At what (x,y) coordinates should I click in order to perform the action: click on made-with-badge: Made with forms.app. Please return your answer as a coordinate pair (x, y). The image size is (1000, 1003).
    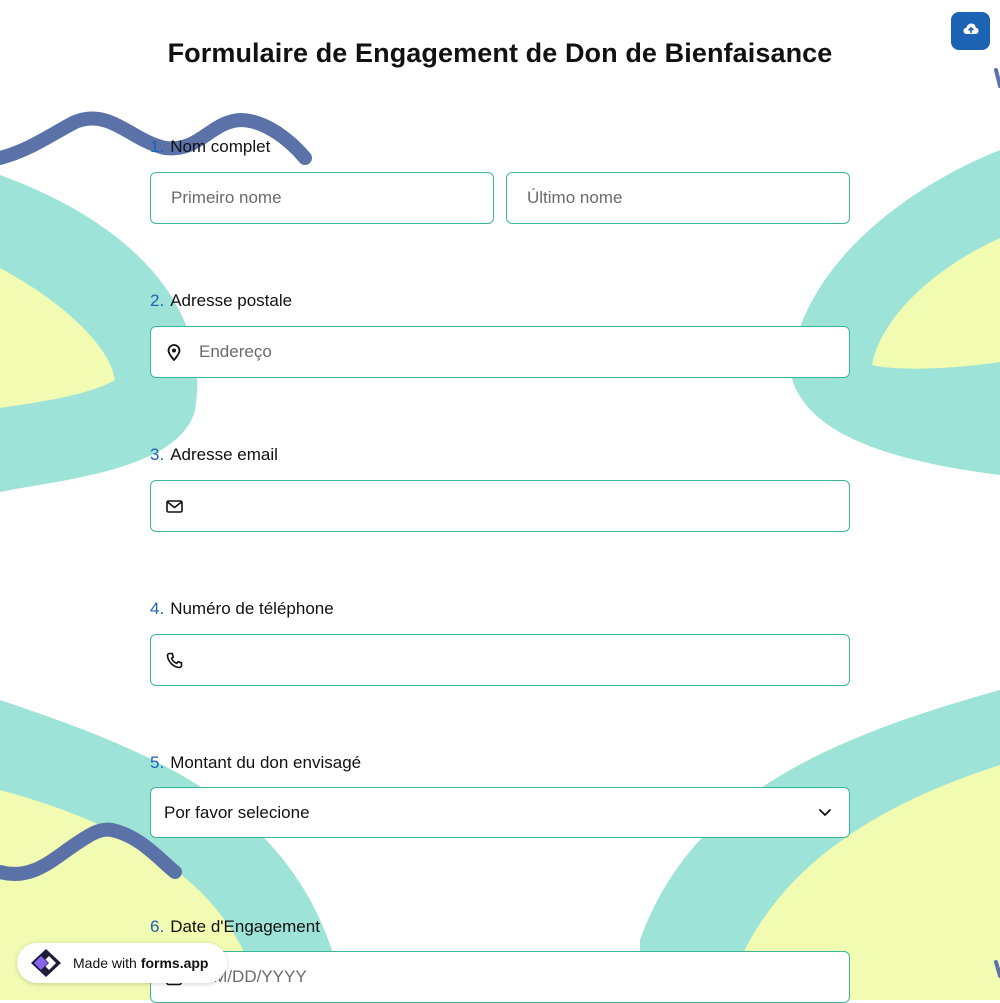
    Looking at the image, I should click on (122, 963).